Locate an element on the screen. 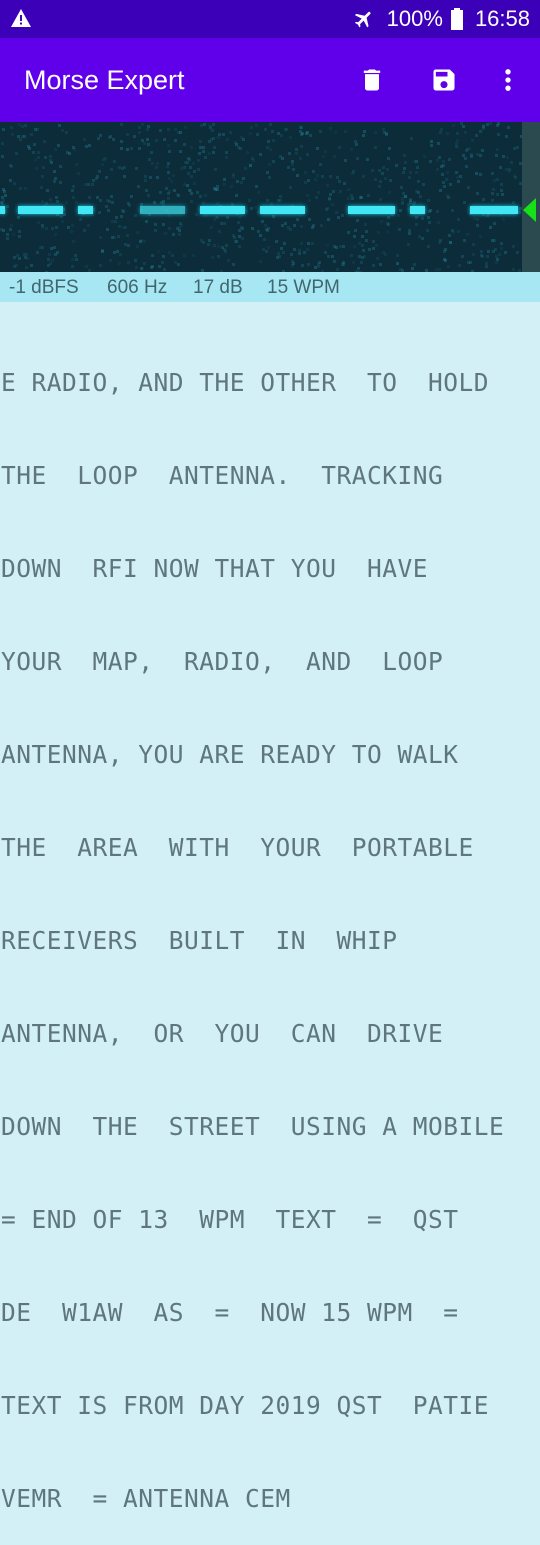  snr-readout: 17 dB is located at coordinates (218, 287).